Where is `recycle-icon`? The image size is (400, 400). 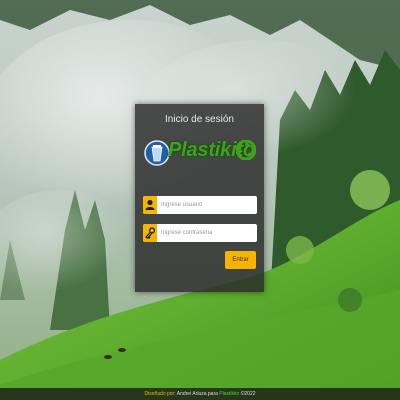 recycle-icon is located at coordinates (246, 150).